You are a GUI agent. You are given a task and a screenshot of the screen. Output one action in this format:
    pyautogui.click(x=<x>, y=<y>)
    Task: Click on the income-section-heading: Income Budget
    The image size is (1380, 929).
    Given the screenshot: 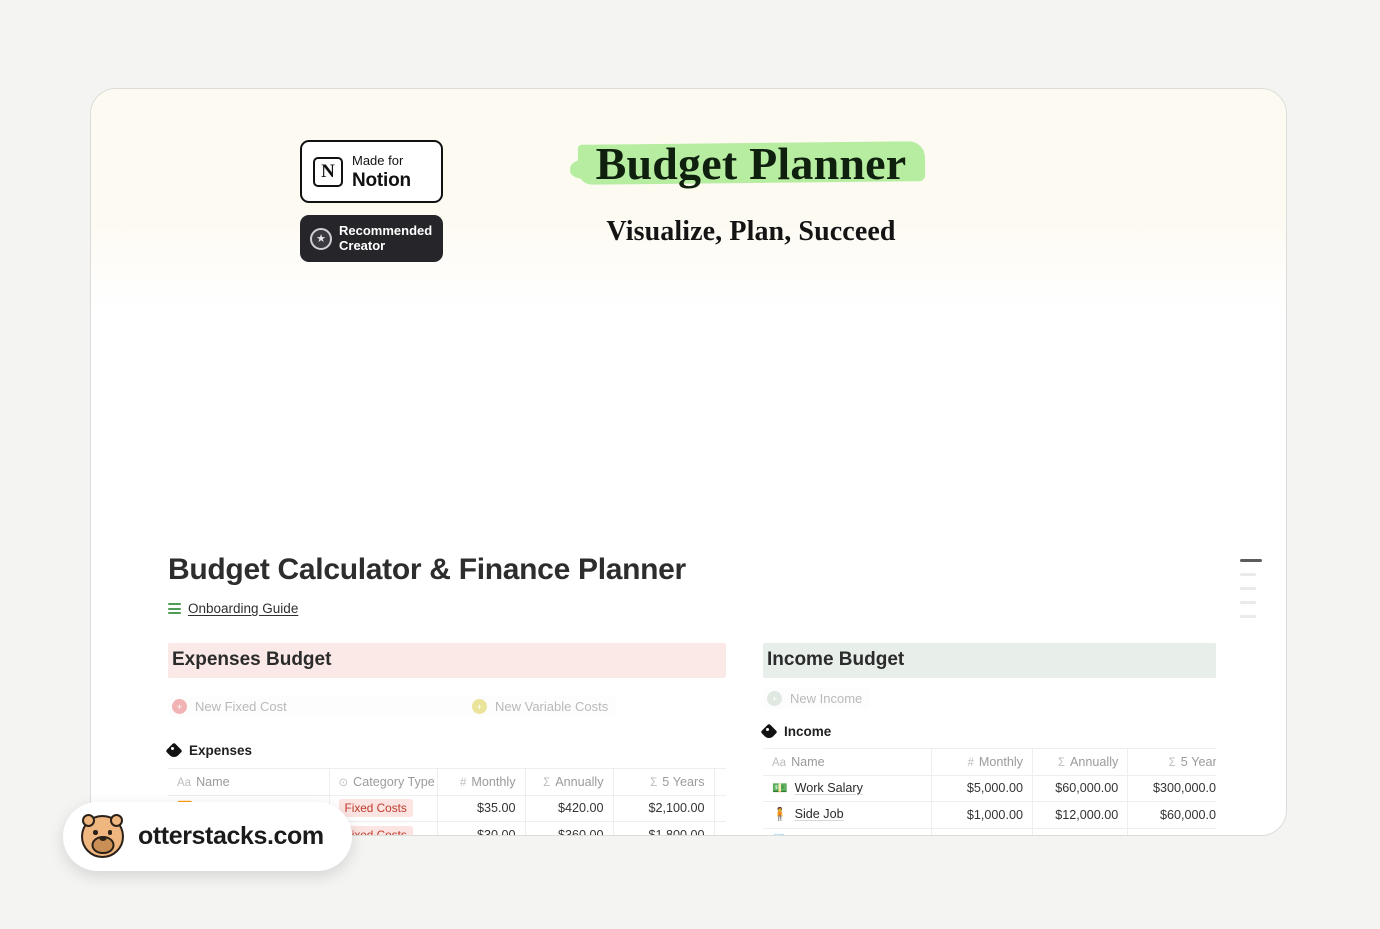 What is the action you would take?
    pyautogui.click(x=989, y=660)
    